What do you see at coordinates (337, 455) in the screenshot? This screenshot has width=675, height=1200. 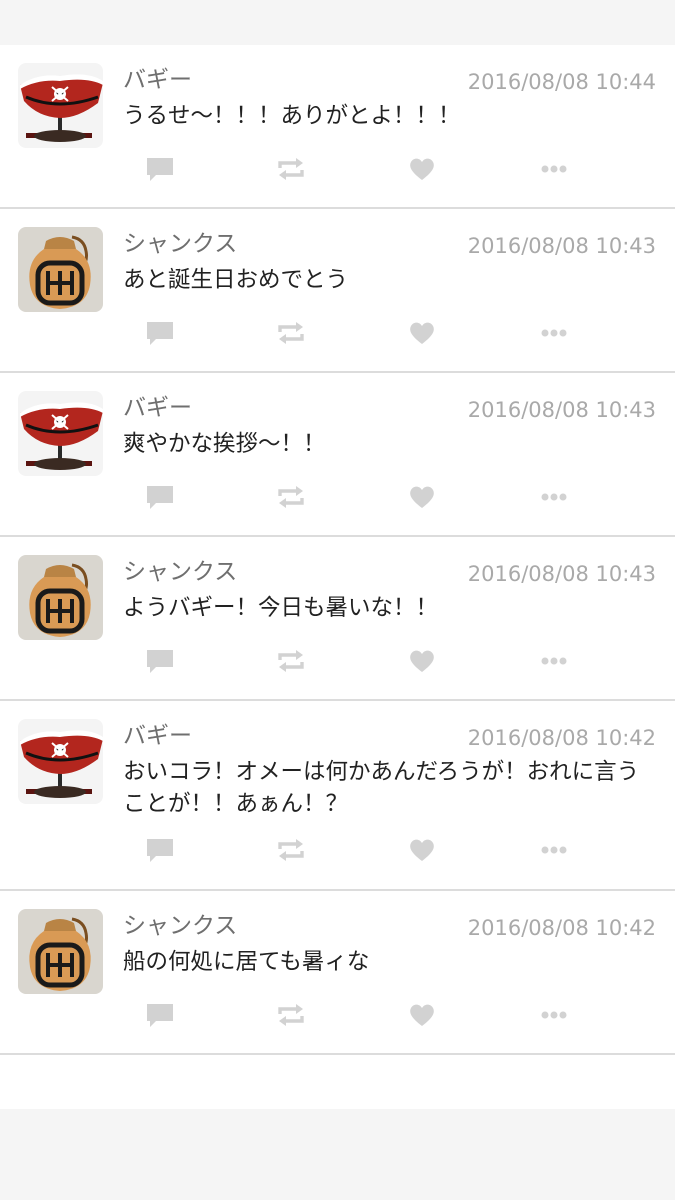 I see `post-item: バギー 2016/08/08 10:43 爽やかな挨拶〜！！` at bounding box center [337, 455].